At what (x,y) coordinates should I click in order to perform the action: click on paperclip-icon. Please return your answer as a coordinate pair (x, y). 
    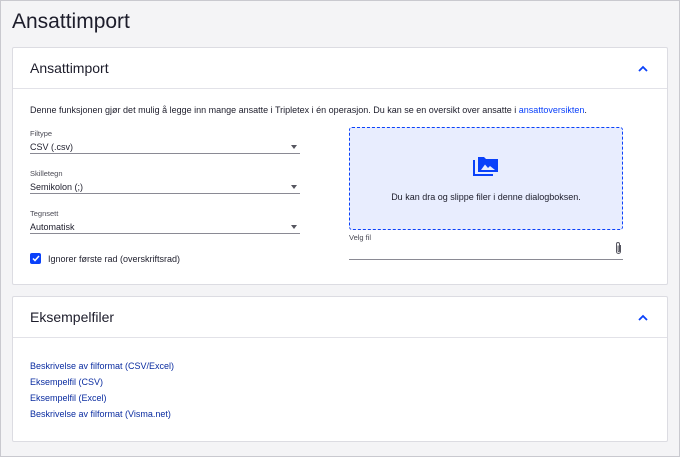
    Looking at the image, I should click on (618, 250).